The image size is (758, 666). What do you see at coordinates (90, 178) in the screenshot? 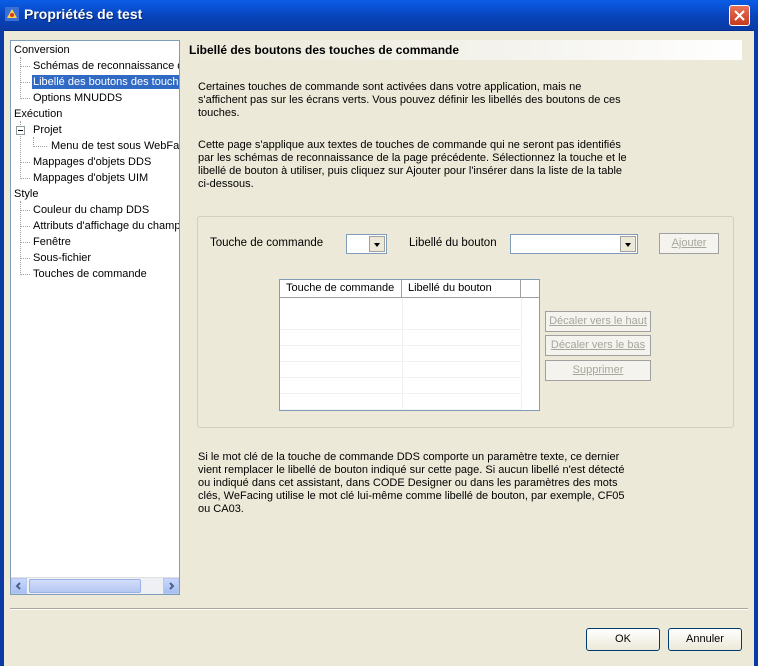
I see `tree-item-uim-mappings: Mappages d'objets UIM` at bounding box center [90, 178].